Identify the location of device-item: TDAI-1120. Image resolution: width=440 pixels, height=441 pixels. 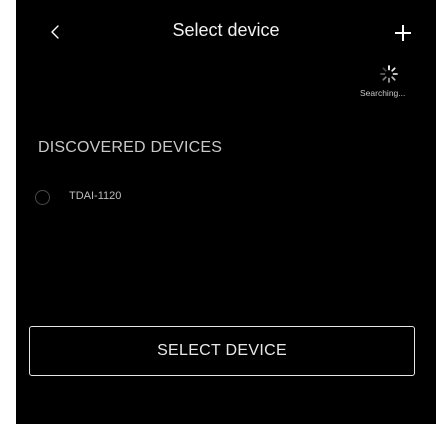
(132, 198).